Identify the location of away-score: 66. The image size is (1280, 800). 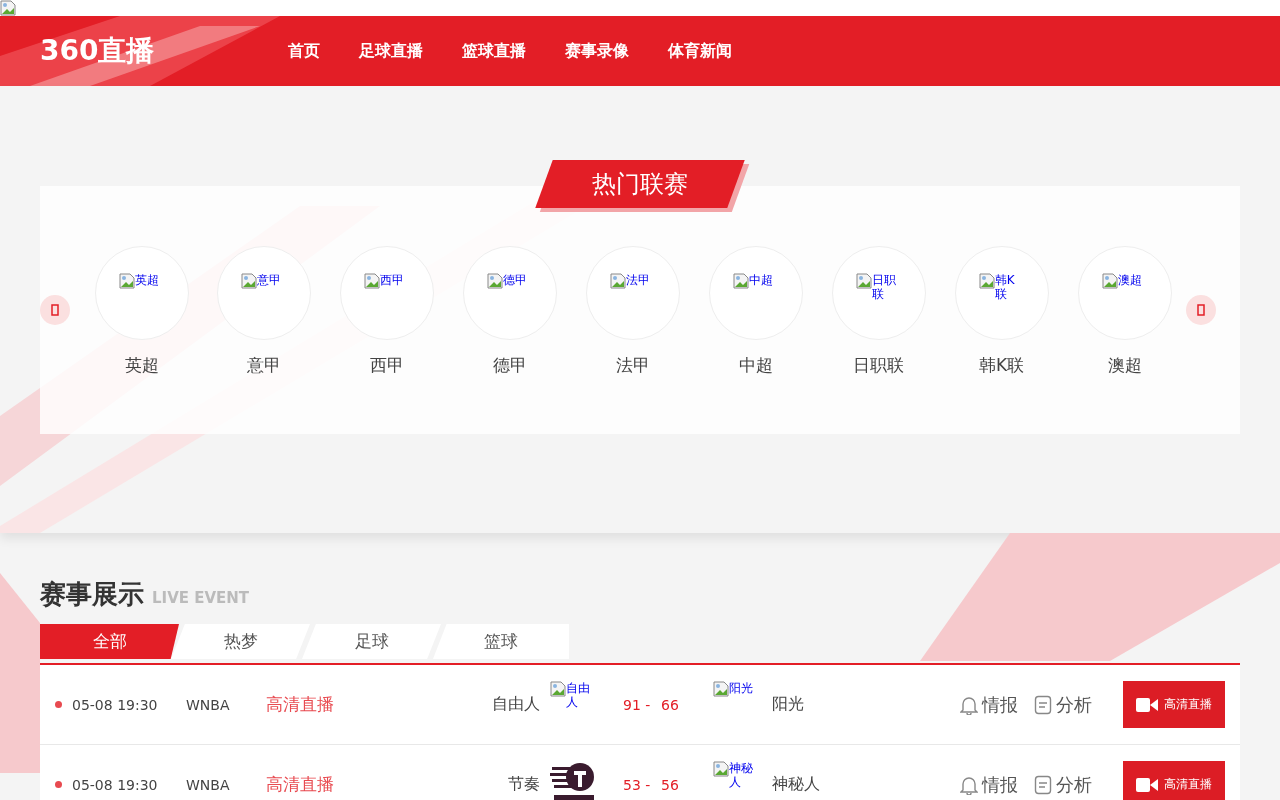
(670, 704).